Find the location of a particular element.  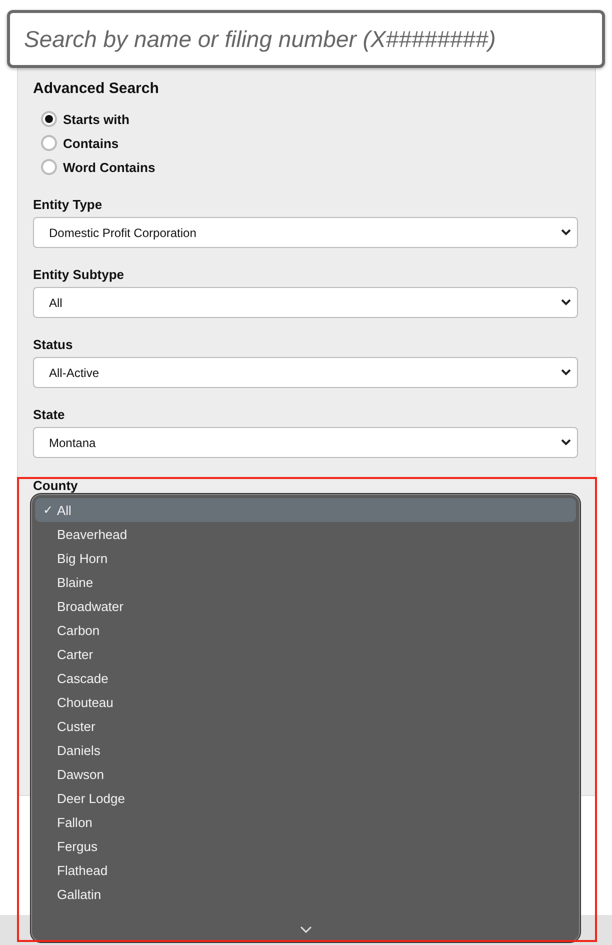

field-label: County is located at coordinates (55, 485).